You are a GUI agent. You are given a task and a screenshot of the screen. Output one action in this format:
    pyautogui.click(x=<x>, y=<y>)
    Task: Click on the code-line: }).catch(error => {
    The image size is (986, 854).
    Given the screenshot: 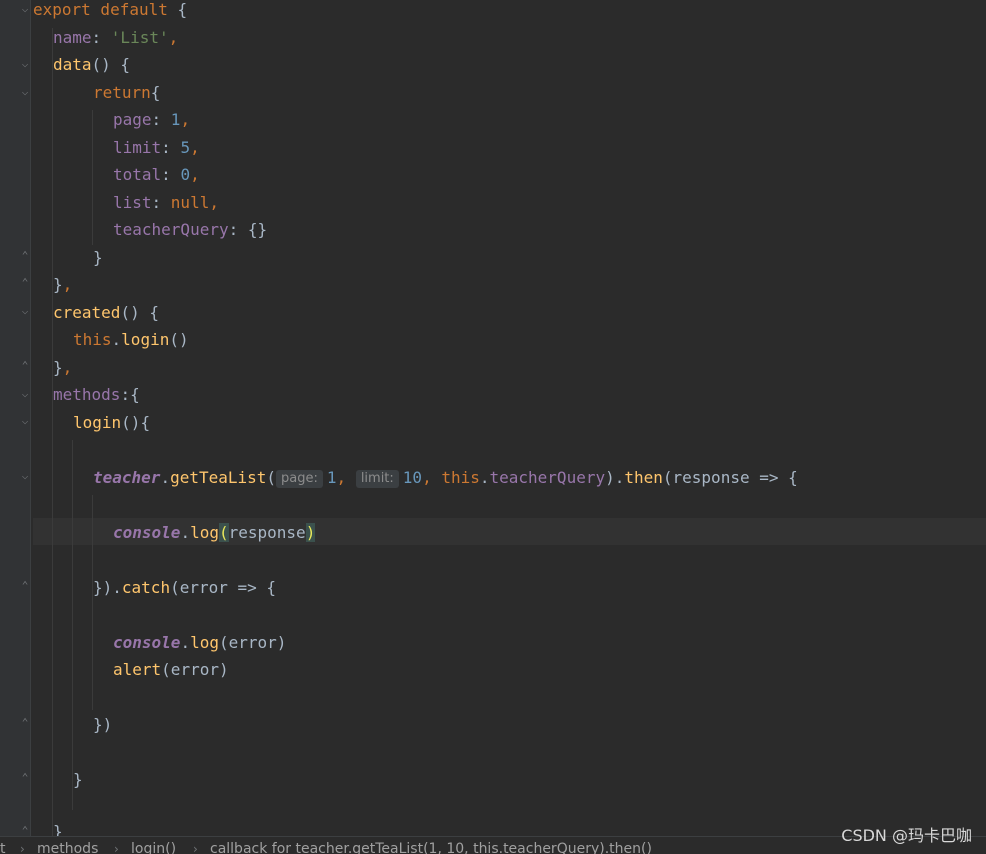 What is the action you would take?
    pyautogui.click(x=185, y=587)
    